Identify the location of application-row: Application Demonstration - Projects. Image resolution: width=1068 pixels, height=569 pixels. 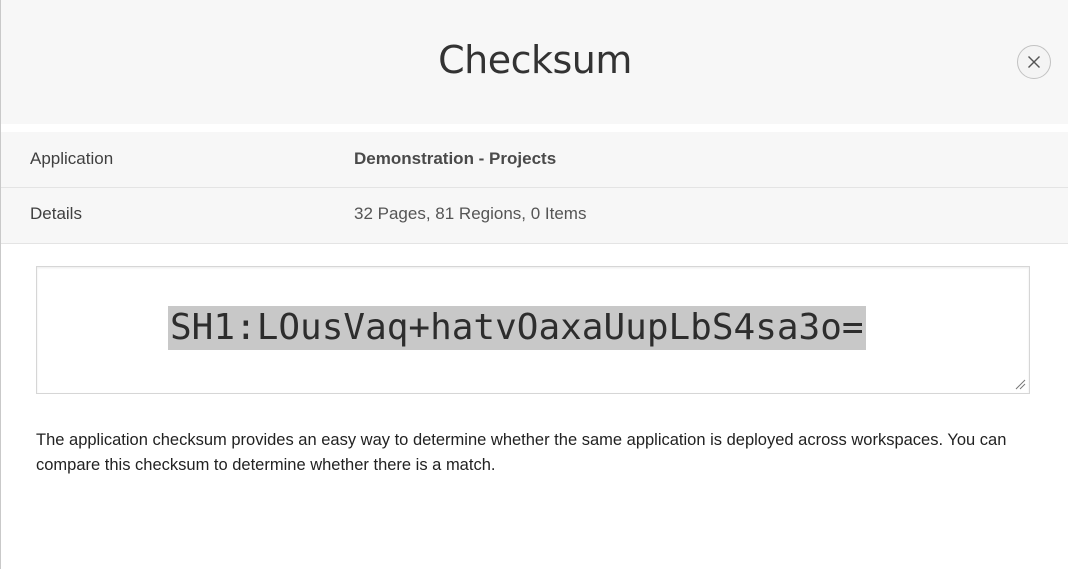
(534, 160).